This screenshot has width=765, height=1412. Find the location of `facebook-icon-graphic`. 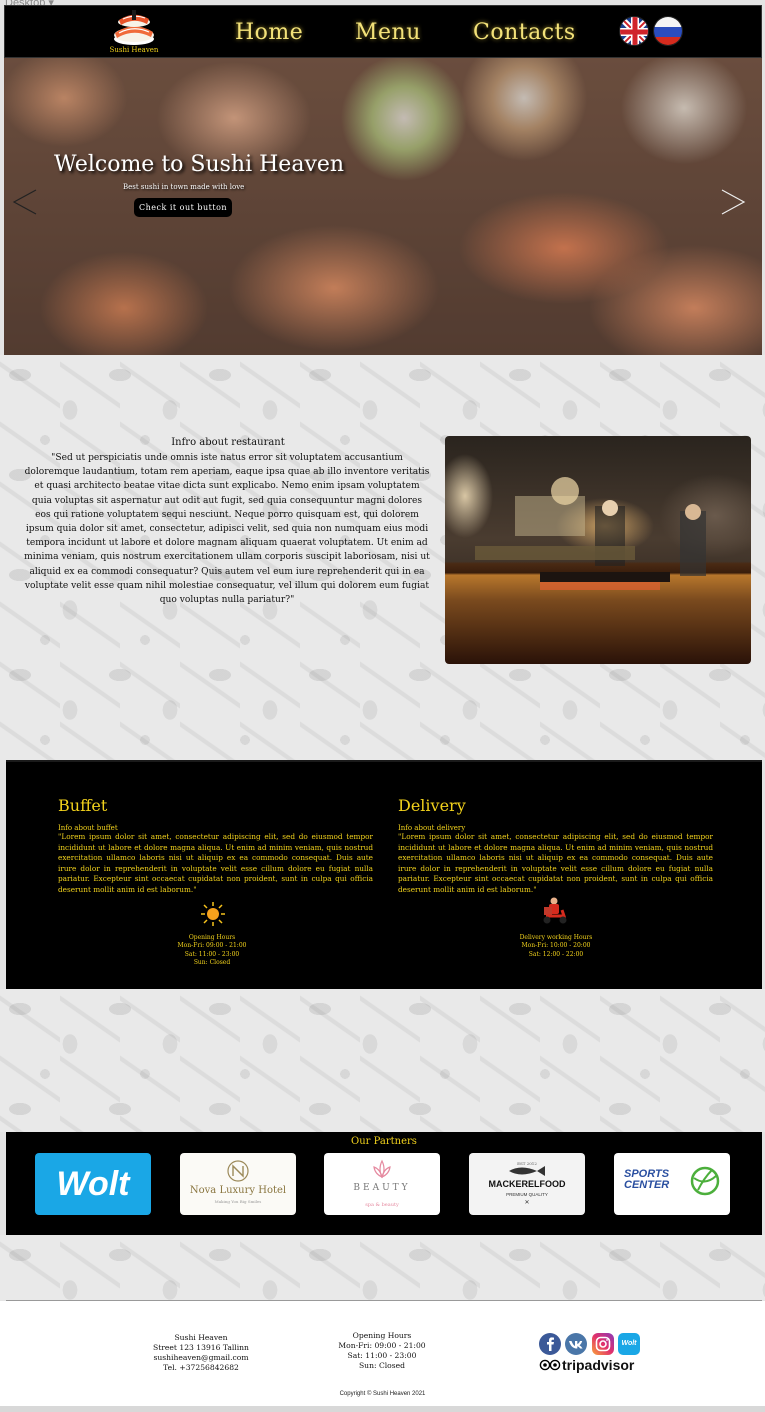

facebook-icon-graphic is located at coordinates (550, 1344).